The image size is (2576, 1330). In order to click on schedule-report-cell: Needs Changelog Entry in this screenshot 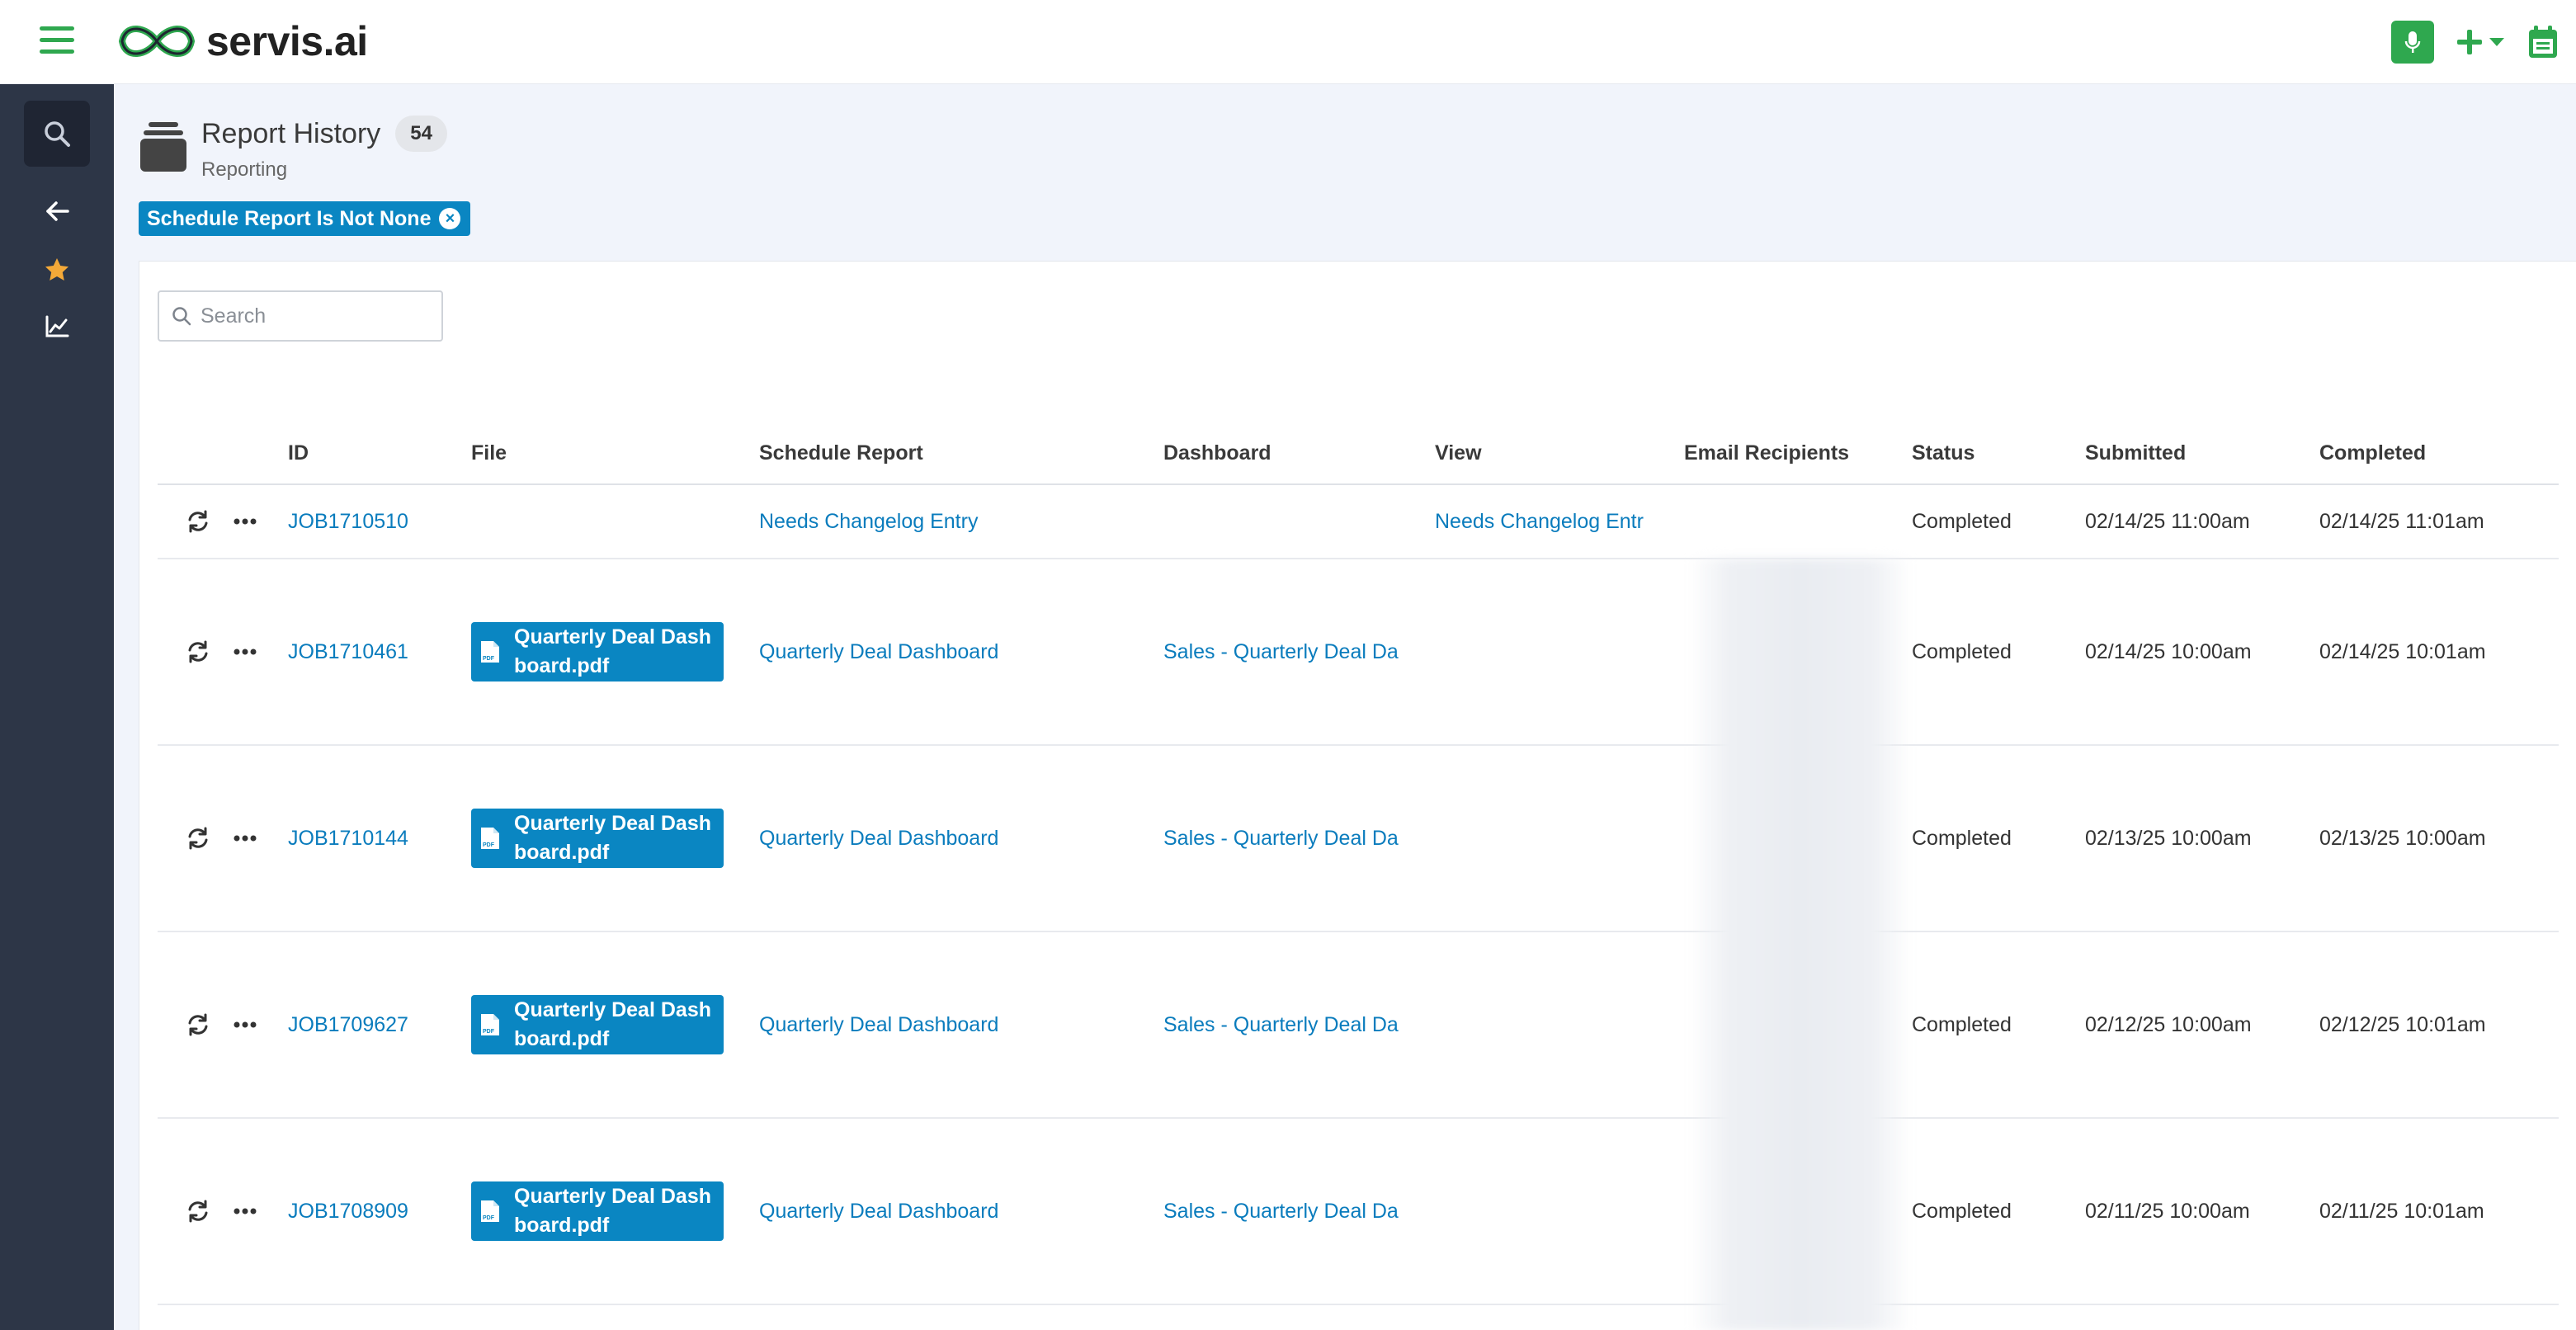, I will do `click(961, 521)`.